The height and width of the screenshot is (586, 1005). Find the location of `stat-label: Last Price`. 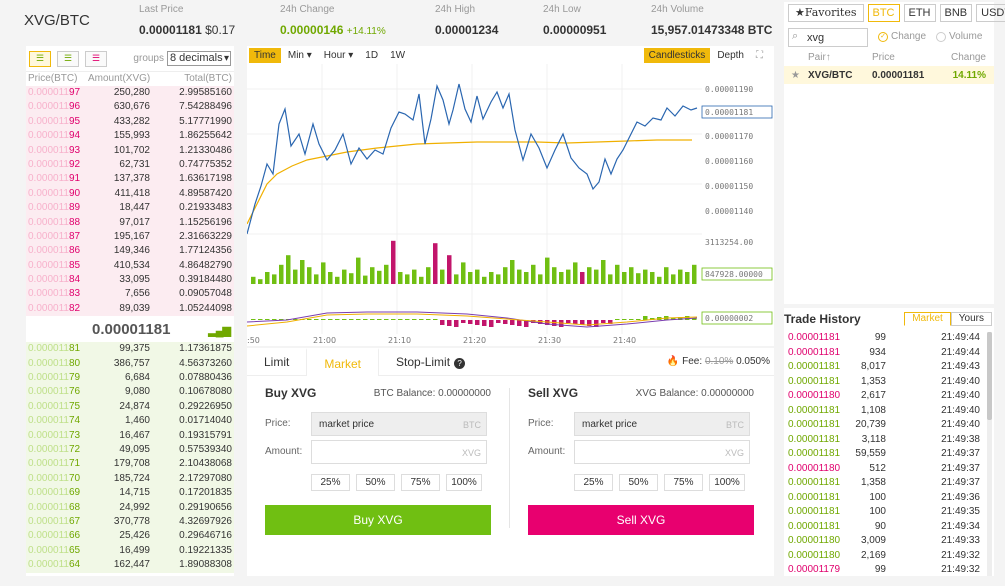

stat-label: Last Price is located at coordinates (161, 9).